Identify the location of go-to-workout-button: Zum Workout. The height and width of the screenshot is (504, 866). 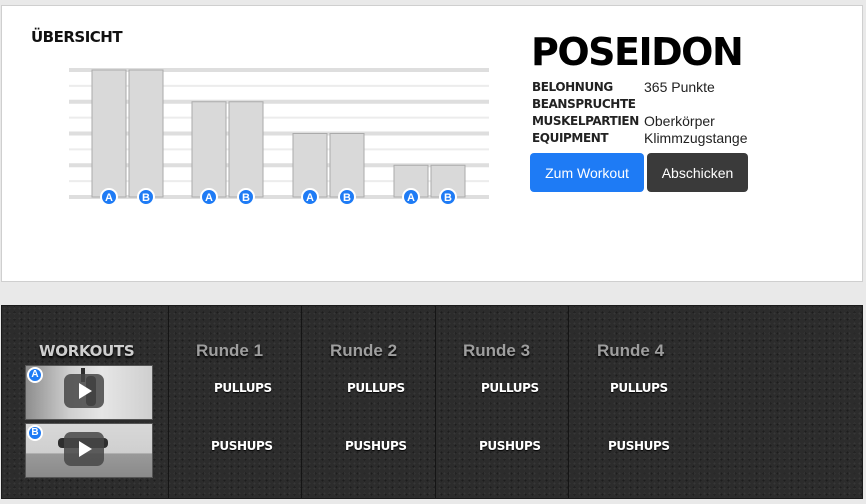
(587, 172).